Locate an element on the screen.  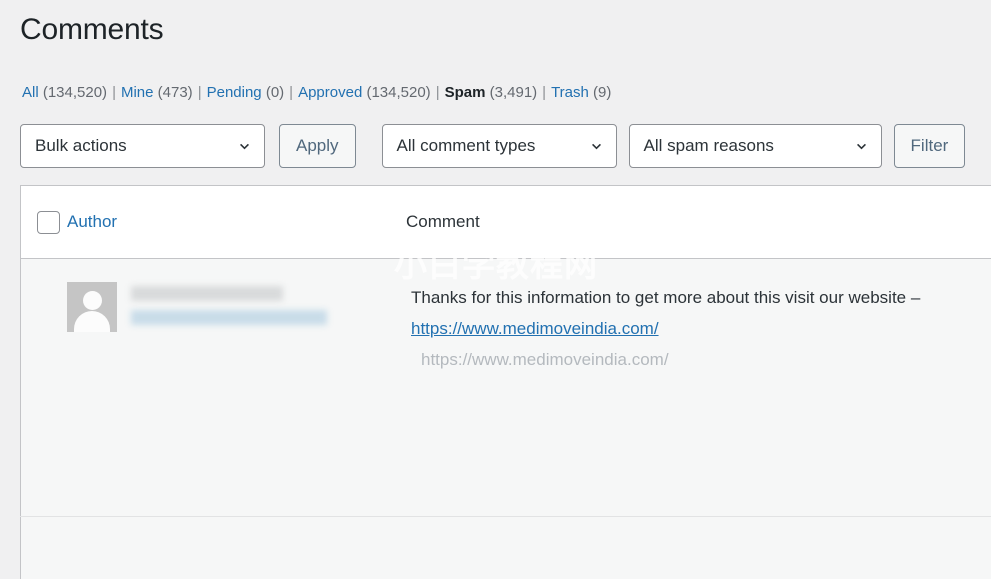
filter-button-label: Filter is located at coordinates (929, 145).